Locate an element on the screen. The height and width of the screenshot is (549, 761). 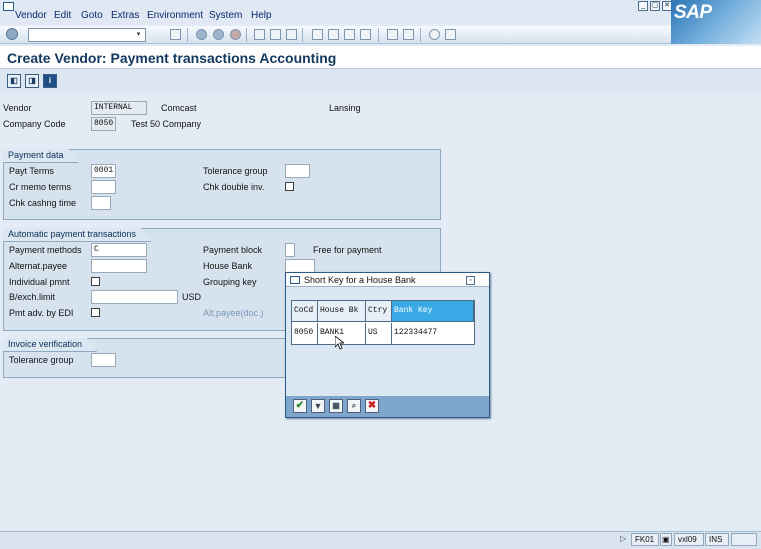
bexch-limit-field is located at coordinates (134, 297).